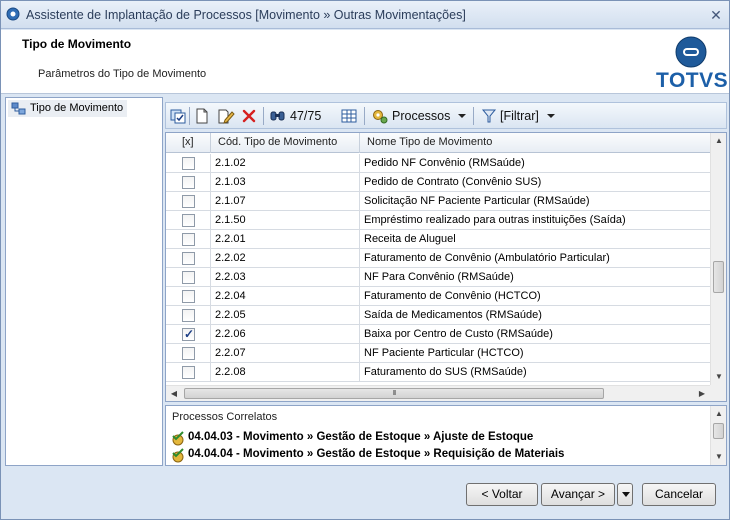  What do you see at coordinates (438, 353) in the screenshot?
I see `table-row: 2.2.07 NF Paciente Particular (HCTCO)` at bounding box center [438, 353].